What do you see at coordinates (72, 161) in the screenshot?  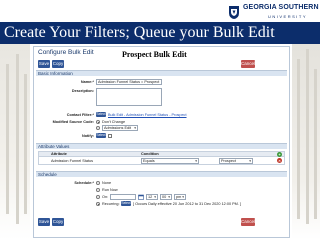 I see `row-attribute: Admission Funnel Status` at bounding box center [72, 161].